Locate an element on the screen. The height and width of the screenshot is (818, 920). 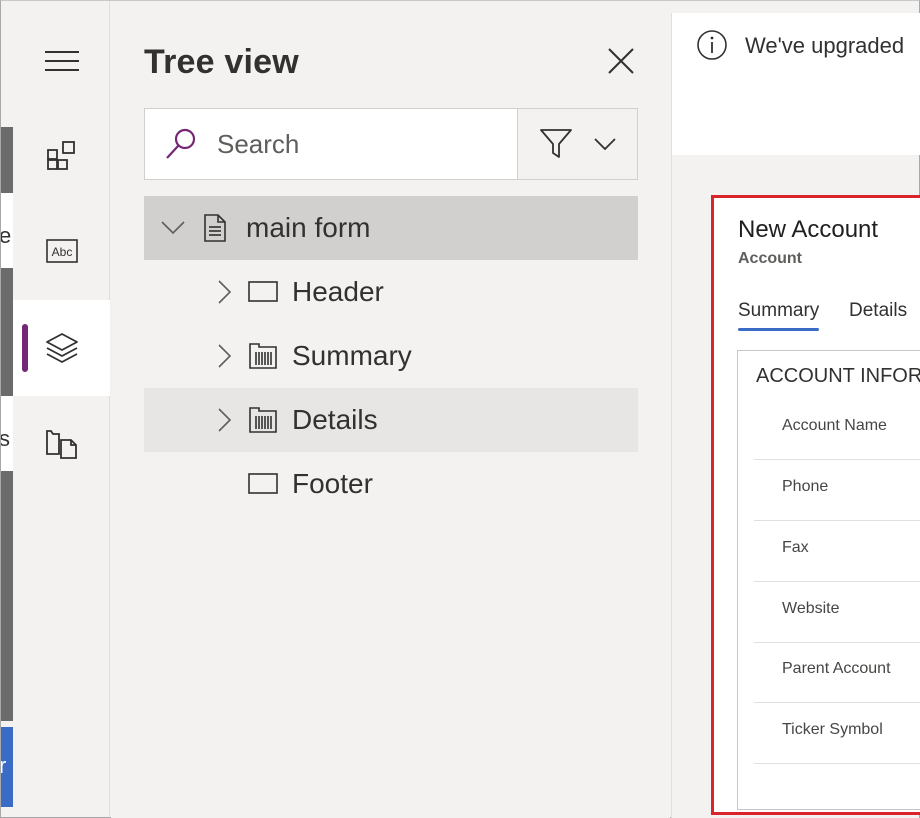
field-account-name: Account Name is located at coordinates (837, 429).